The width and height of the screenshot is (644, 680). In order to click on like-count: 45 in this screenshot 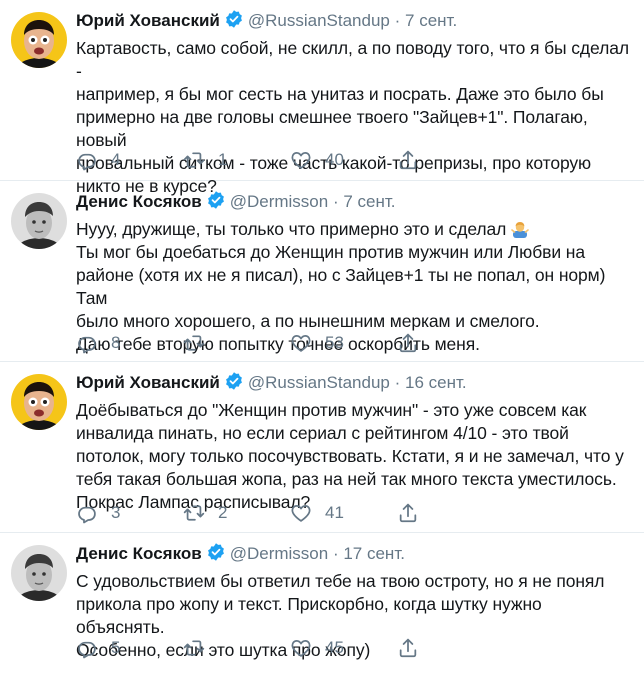, I will do `click(334, 647)`.